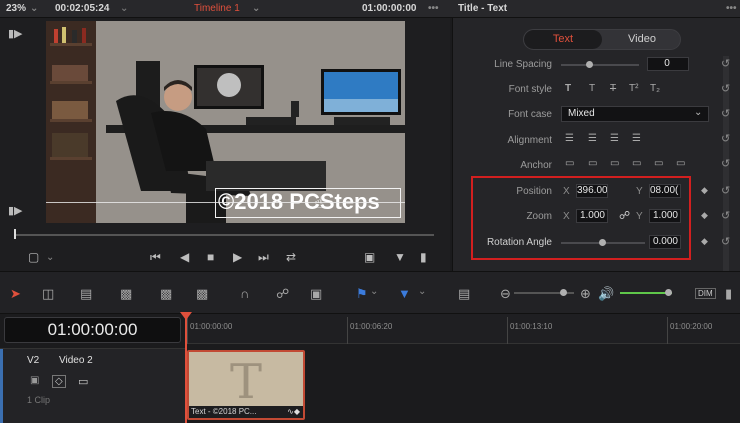 Image resolution: width=740 pixels, height=423 pixels. Describe the element at coordinates (665, 216) in the screenshot. I see `zoom-y-field: 1.000` at that location.